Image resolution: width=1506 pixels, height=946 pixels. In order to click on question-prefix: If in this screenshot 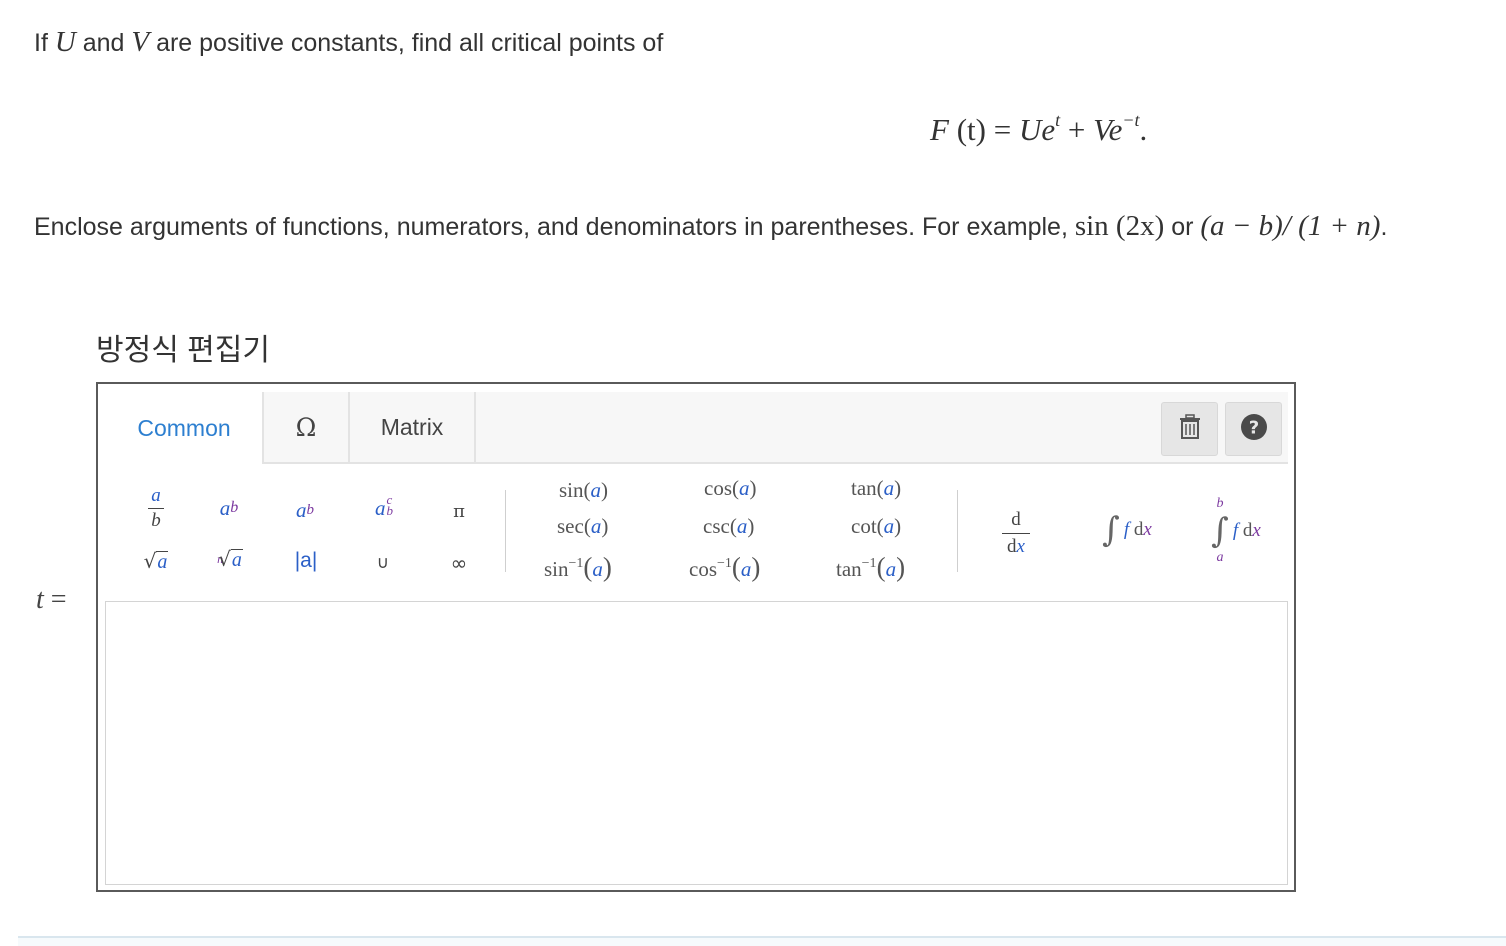, I will do `click(44, 43)`.